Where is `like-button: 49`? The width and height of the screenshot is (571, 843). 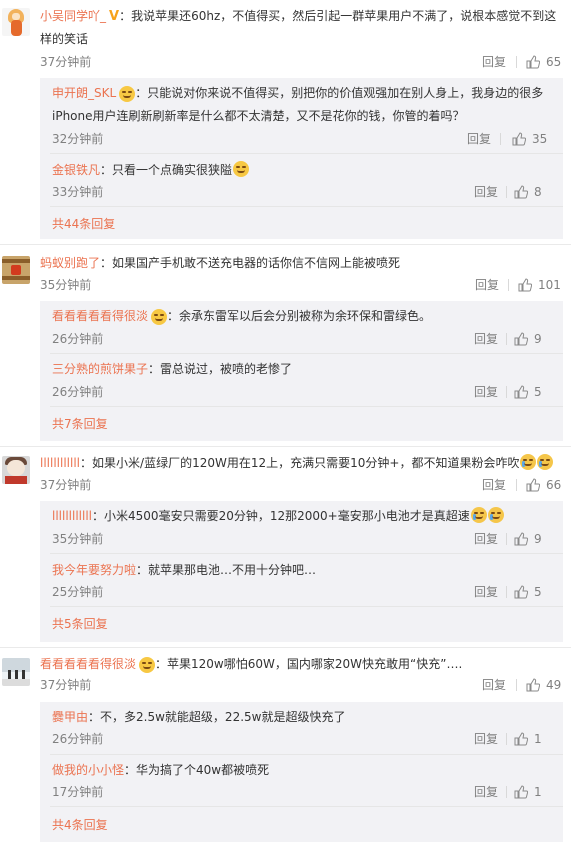 like-button: 49 is located at coordinates (543, 685).